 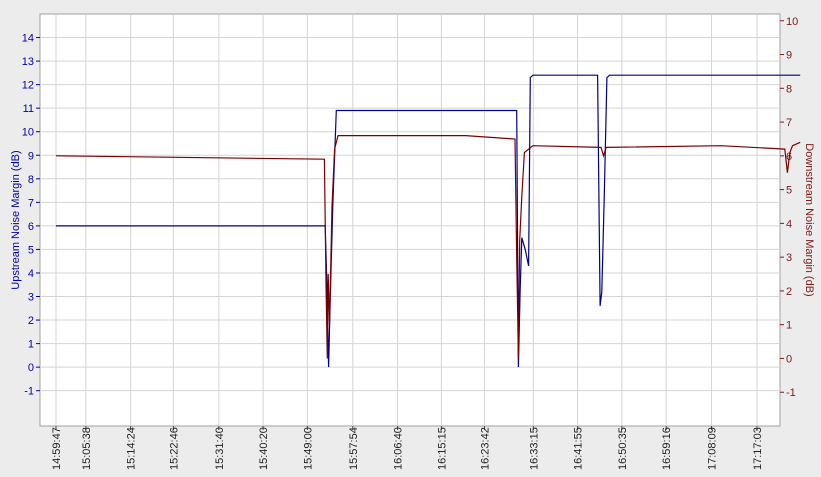 What do you see at coordinates (28, 133) in the screenshot?
I see `left-tick-label: 10` at bounding box center [28, 133].